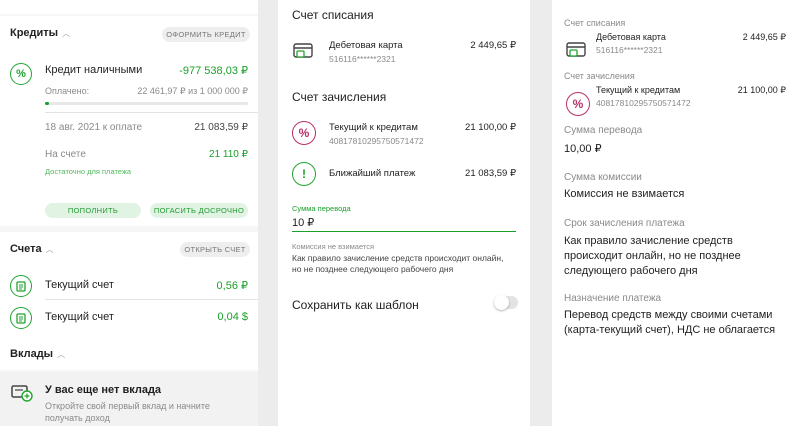 Image resolution: width=800 pixels, height=426 pixels. I want to click on save-template-toggle, so click(506, 302).